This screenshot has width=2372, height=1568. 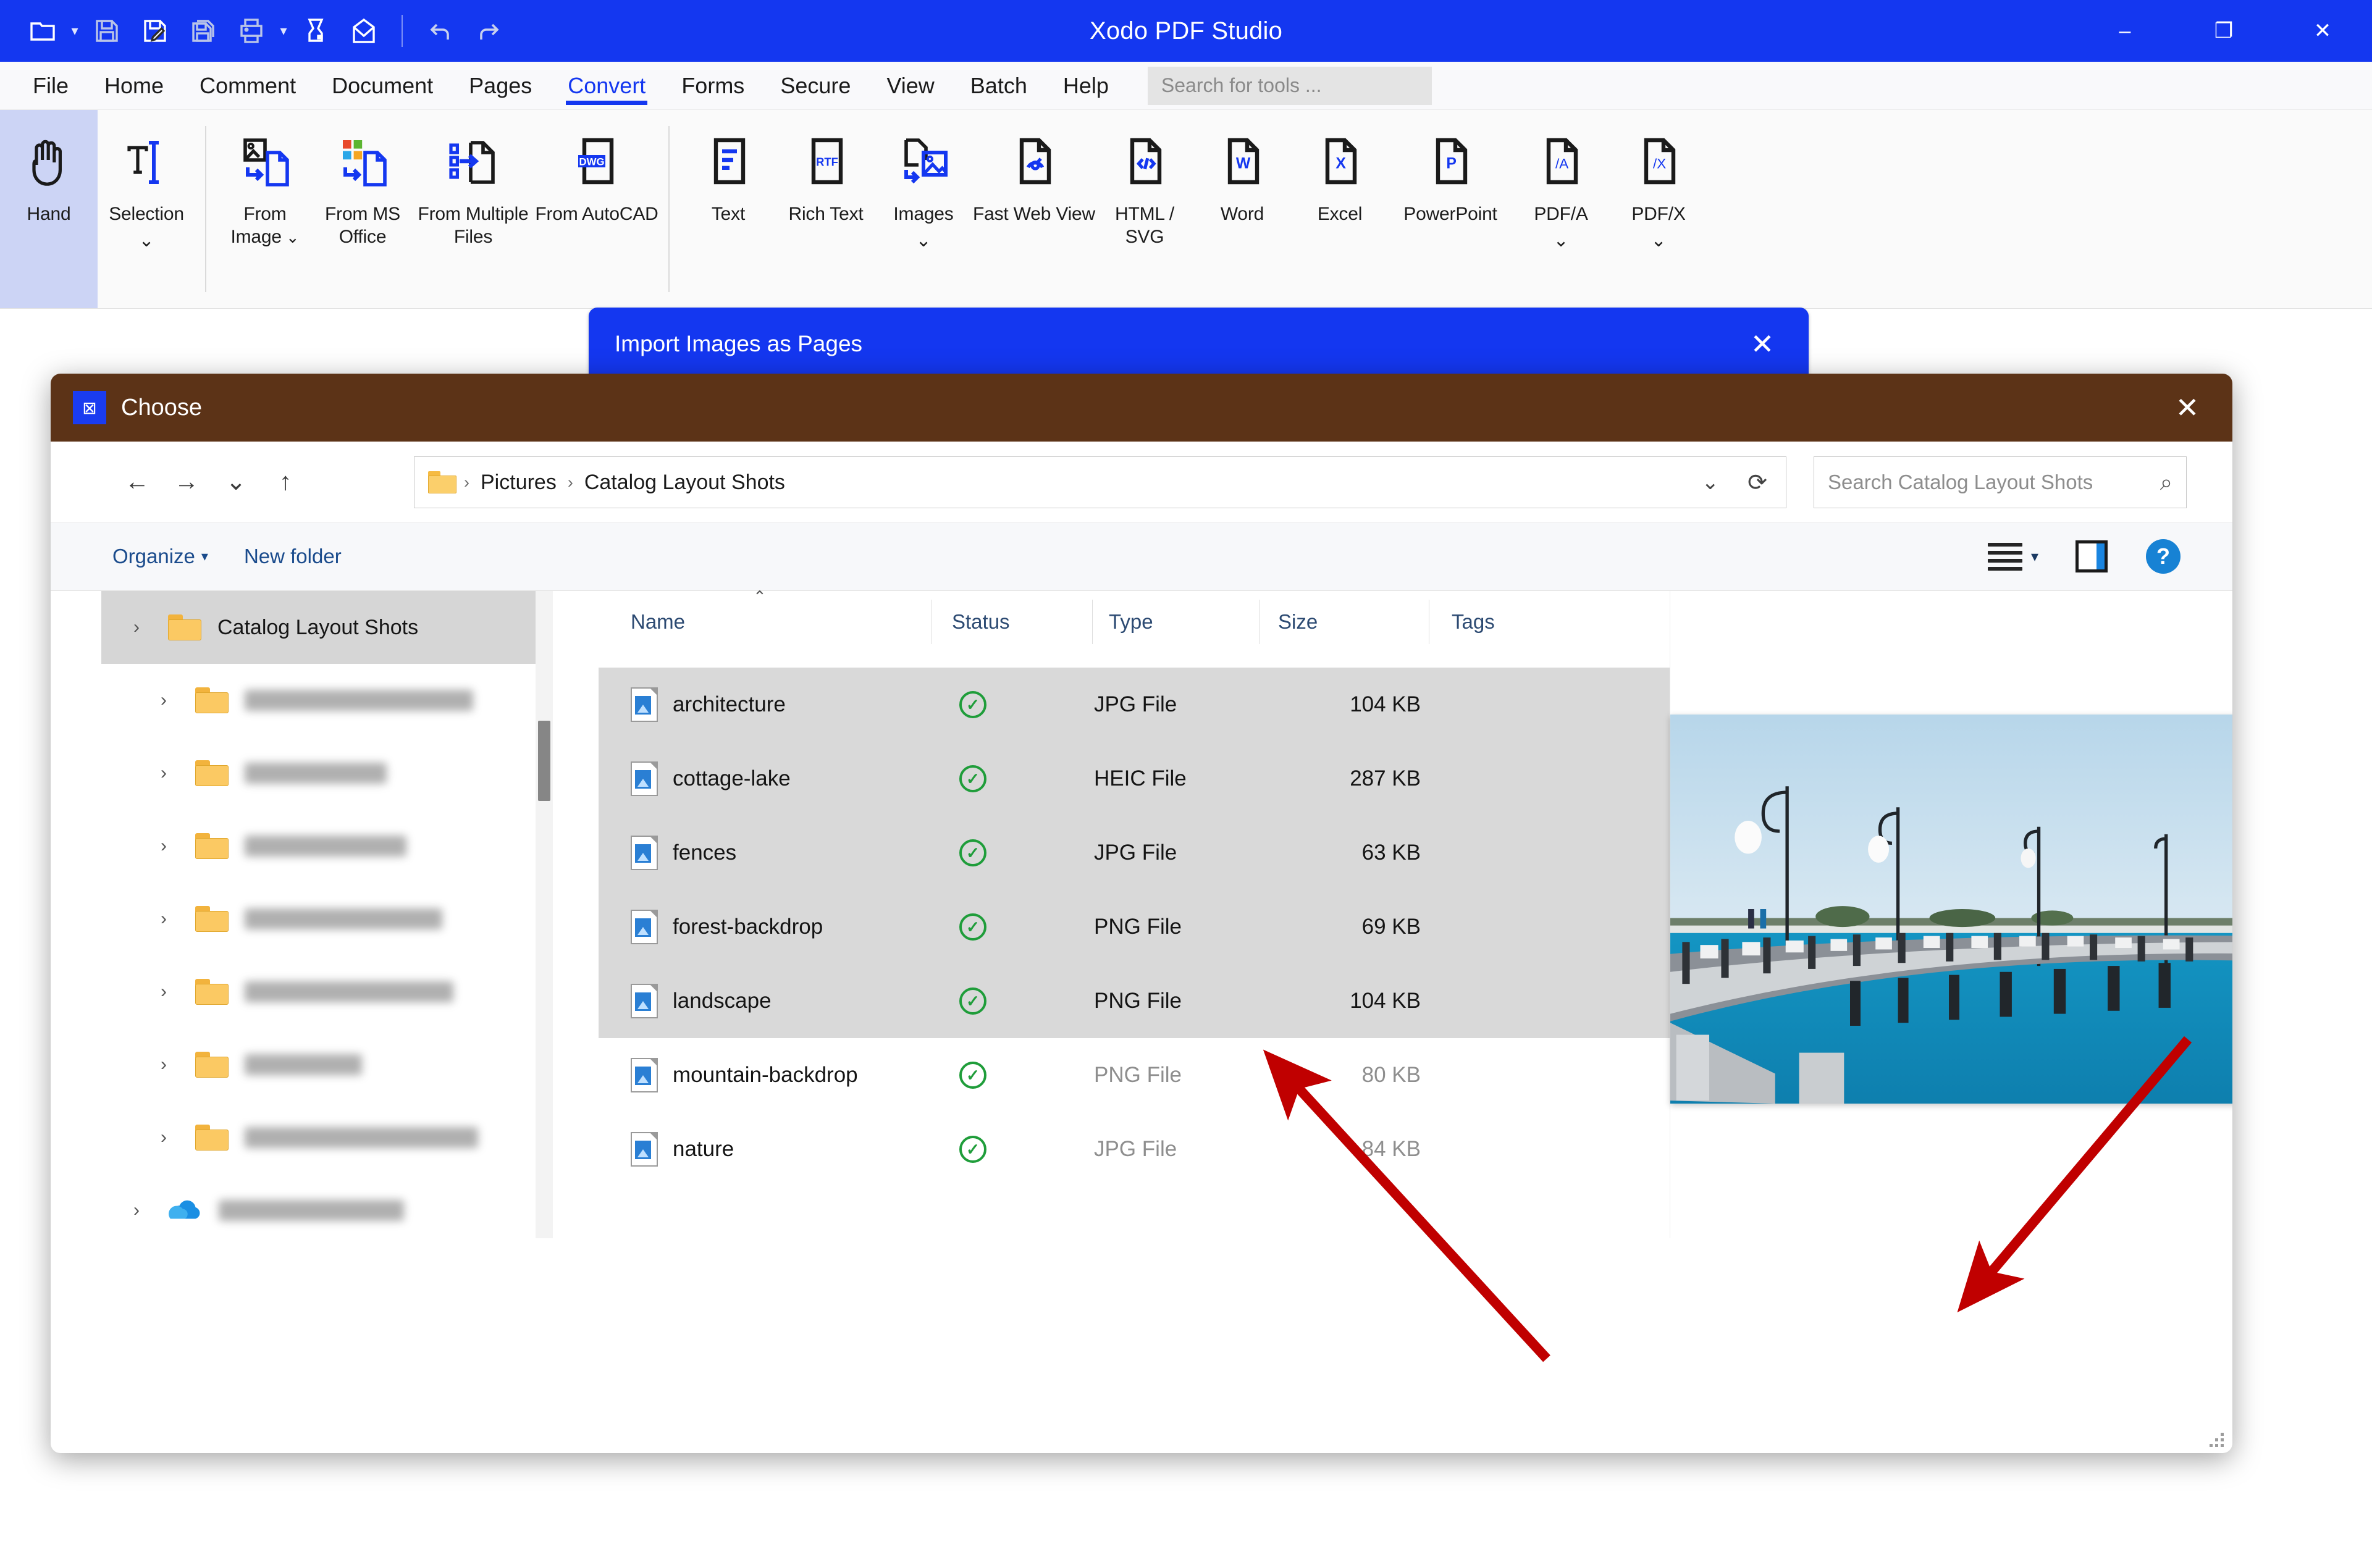 I want to click on tree-scroll-thumb, so click(x=544, y=761).